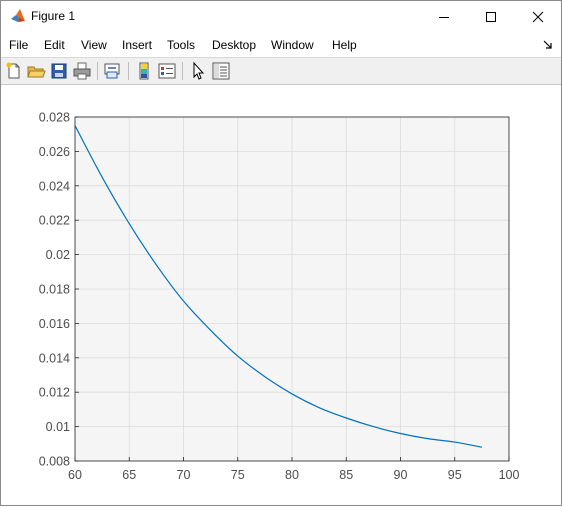 The image size is (562, 508). What do you see at coordinates (54, 186) in the screenshot?
I see `y-tick-label: 0.024` at bounding box center [54, 186].